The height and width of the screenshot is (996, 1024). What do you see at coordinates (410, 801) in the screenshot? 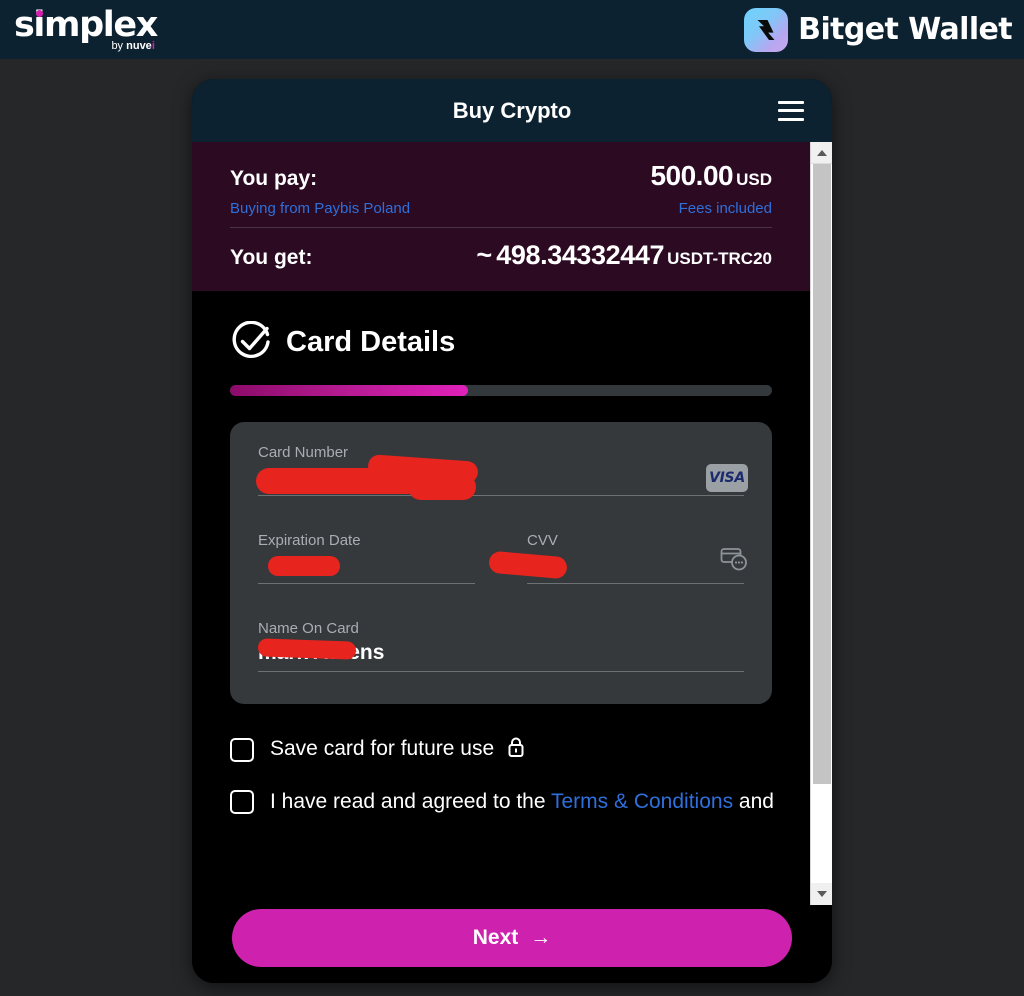
I see `terms-text-before: I have read and agreed to the` at bounding box center [410, 801].